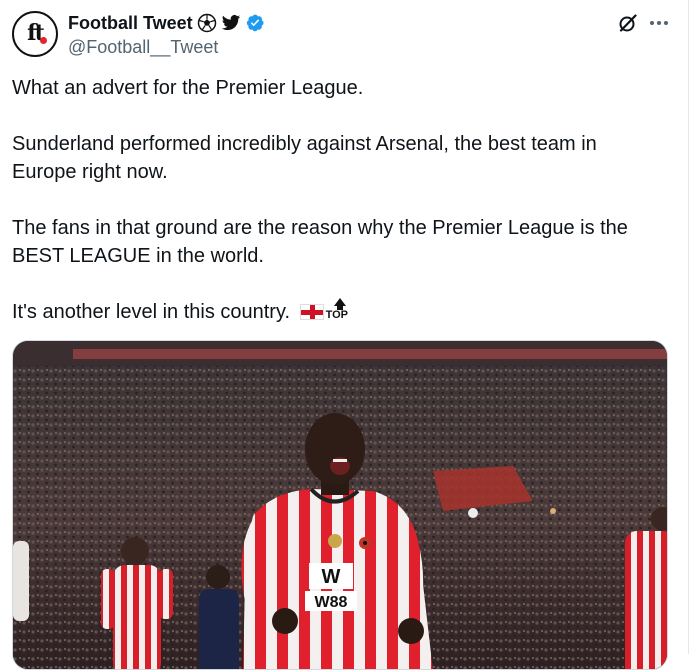  Describe the element at coordinates (231, 23) in the screenshot. I see `bird-icon` at that location.